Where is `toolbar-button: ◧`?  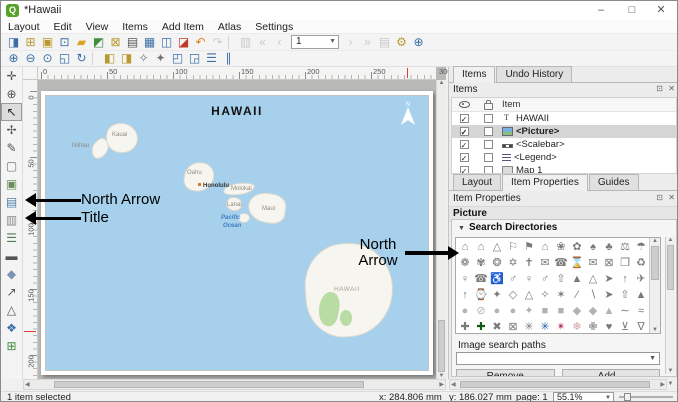 toolbar-button: ◧ is located at coordinates (109, 58).